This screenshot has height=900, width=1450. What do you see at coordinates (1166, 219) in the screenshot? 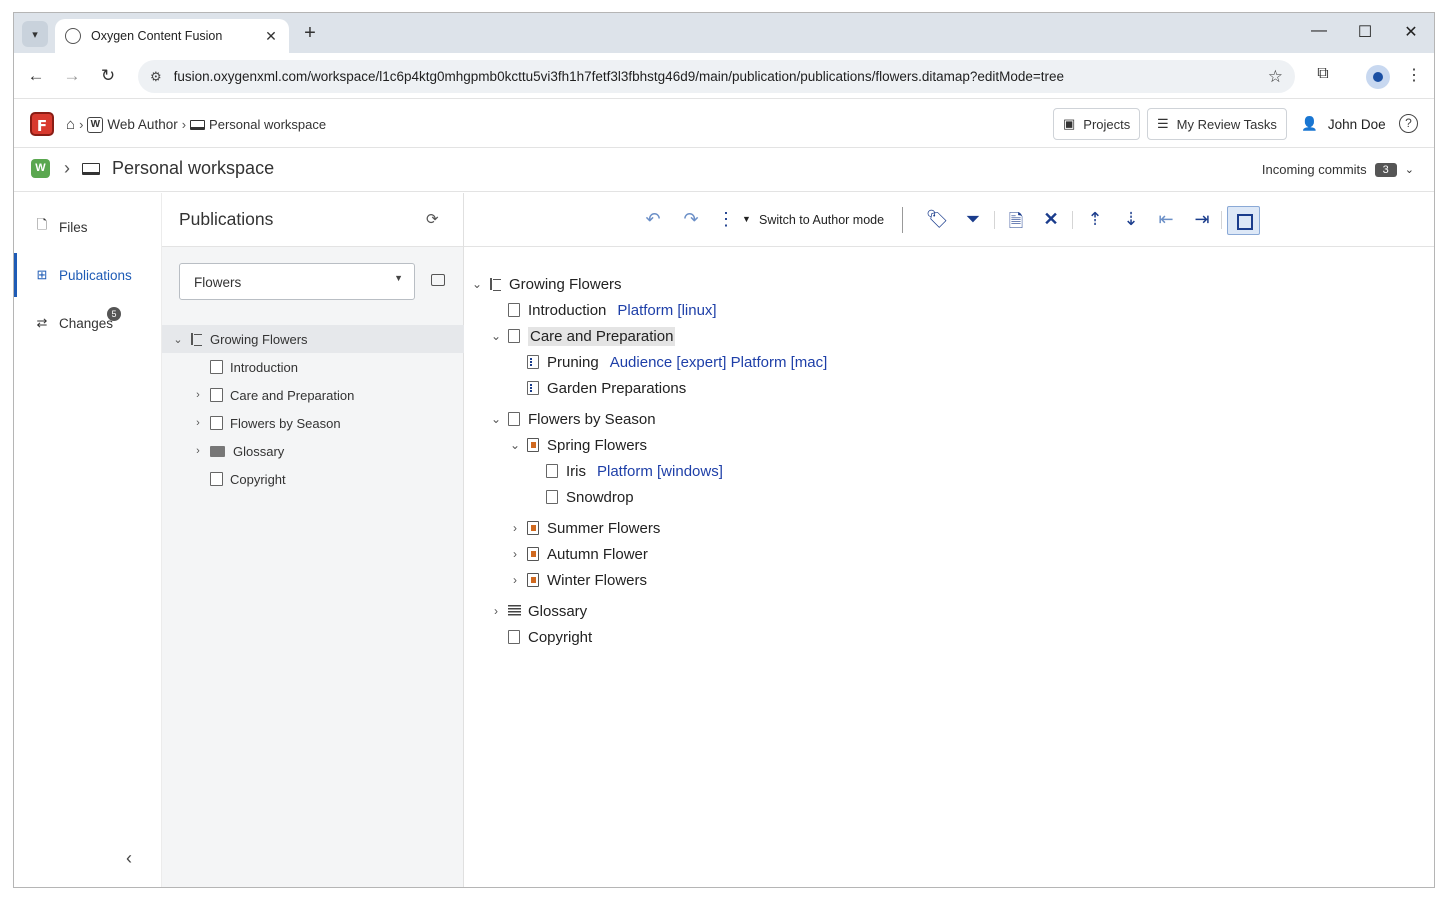
I see `promote-icon: ⇤` at bounding box center [1166, 219].